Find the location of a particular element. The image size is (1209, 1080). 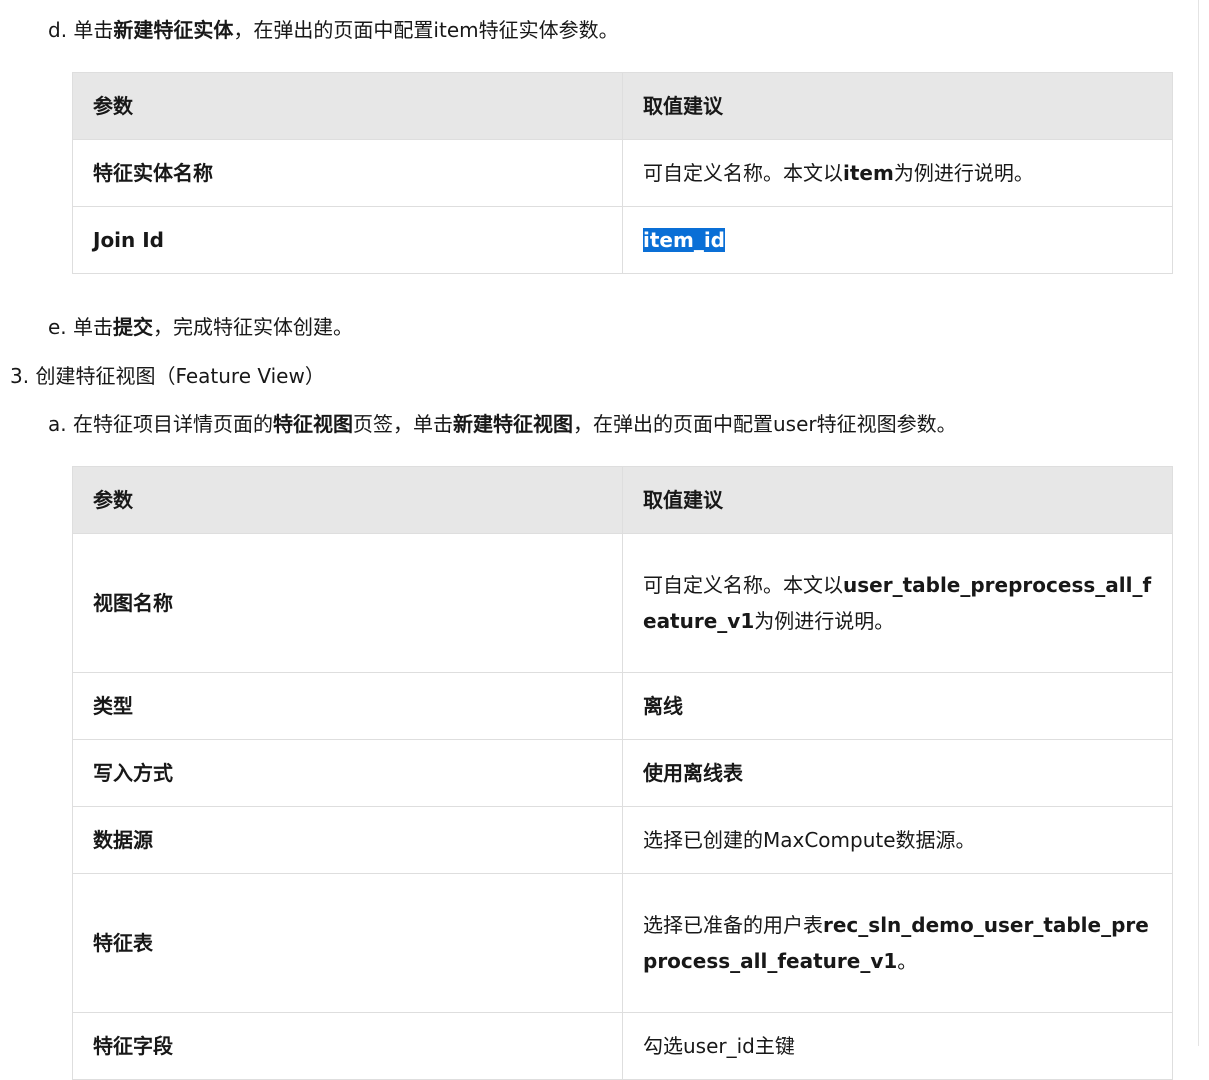

param-name: 数据源 is located at coordinates (347, 840).